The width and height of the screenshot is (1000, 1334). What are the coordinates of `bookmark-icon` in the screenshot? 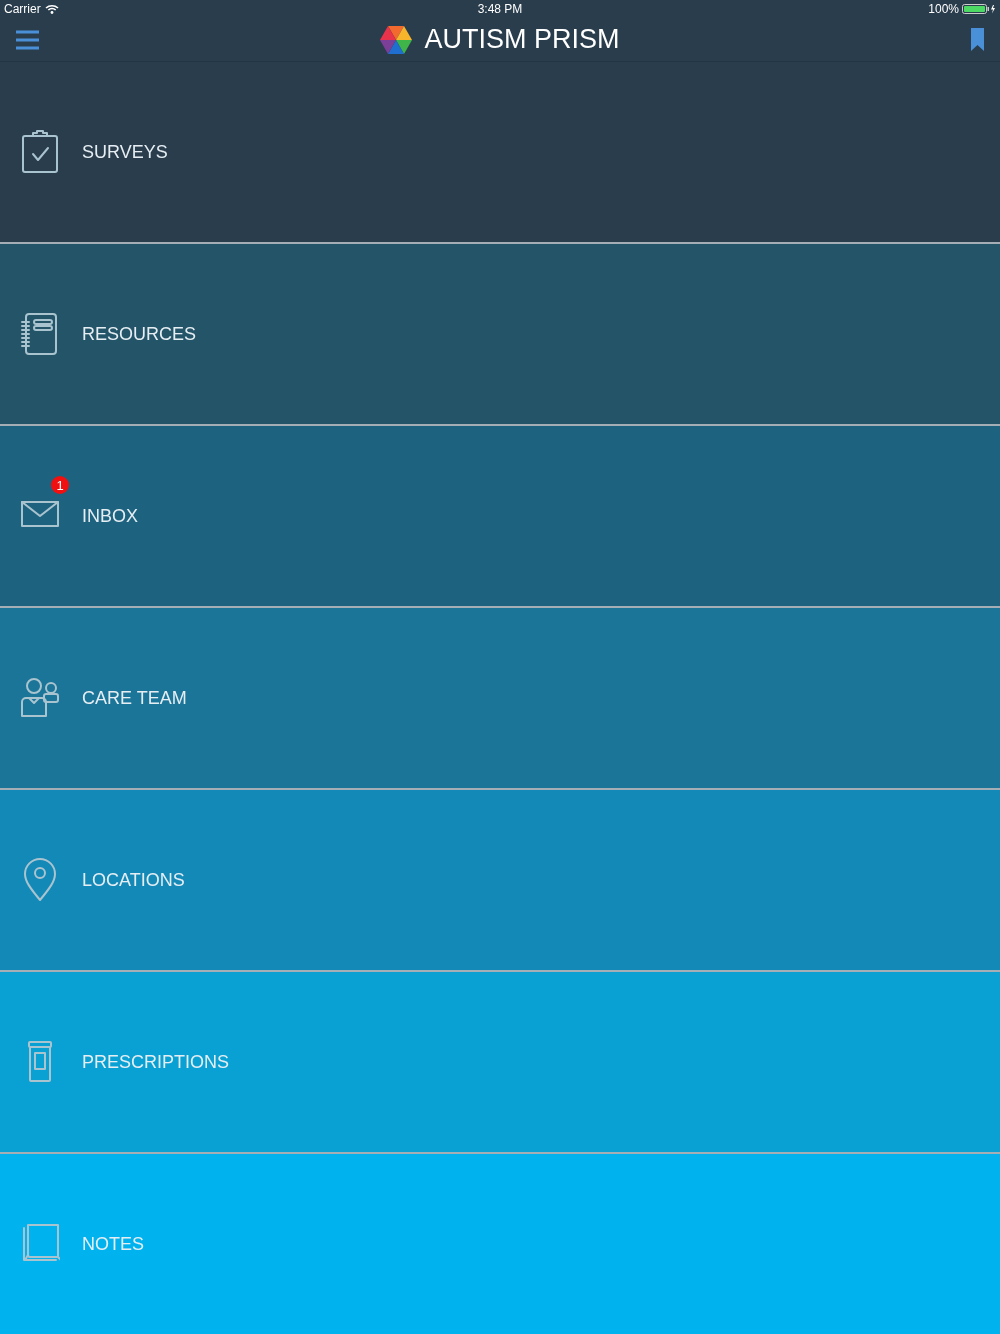 It's located at (977, 39).